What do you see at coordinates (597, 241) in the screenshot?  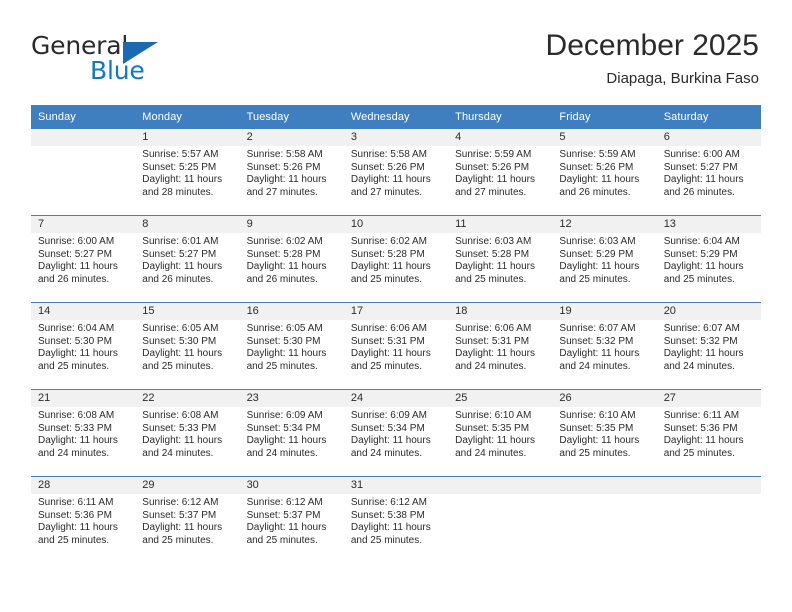 I see `sunrise-text: Sunrise: 6:03 AM` at bounding box center [597, 241].